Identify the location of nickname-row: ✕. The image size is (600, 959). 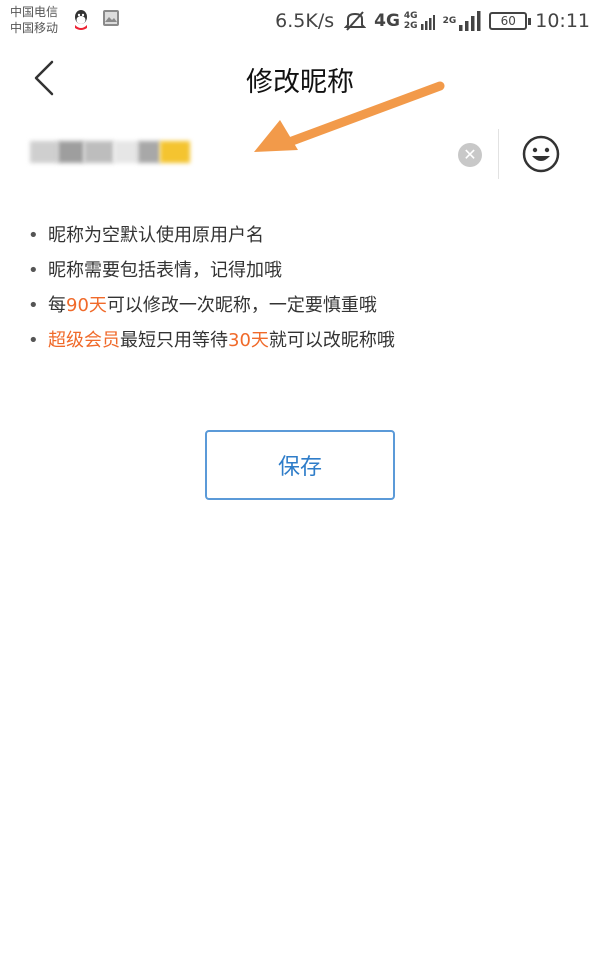
(300, 154).